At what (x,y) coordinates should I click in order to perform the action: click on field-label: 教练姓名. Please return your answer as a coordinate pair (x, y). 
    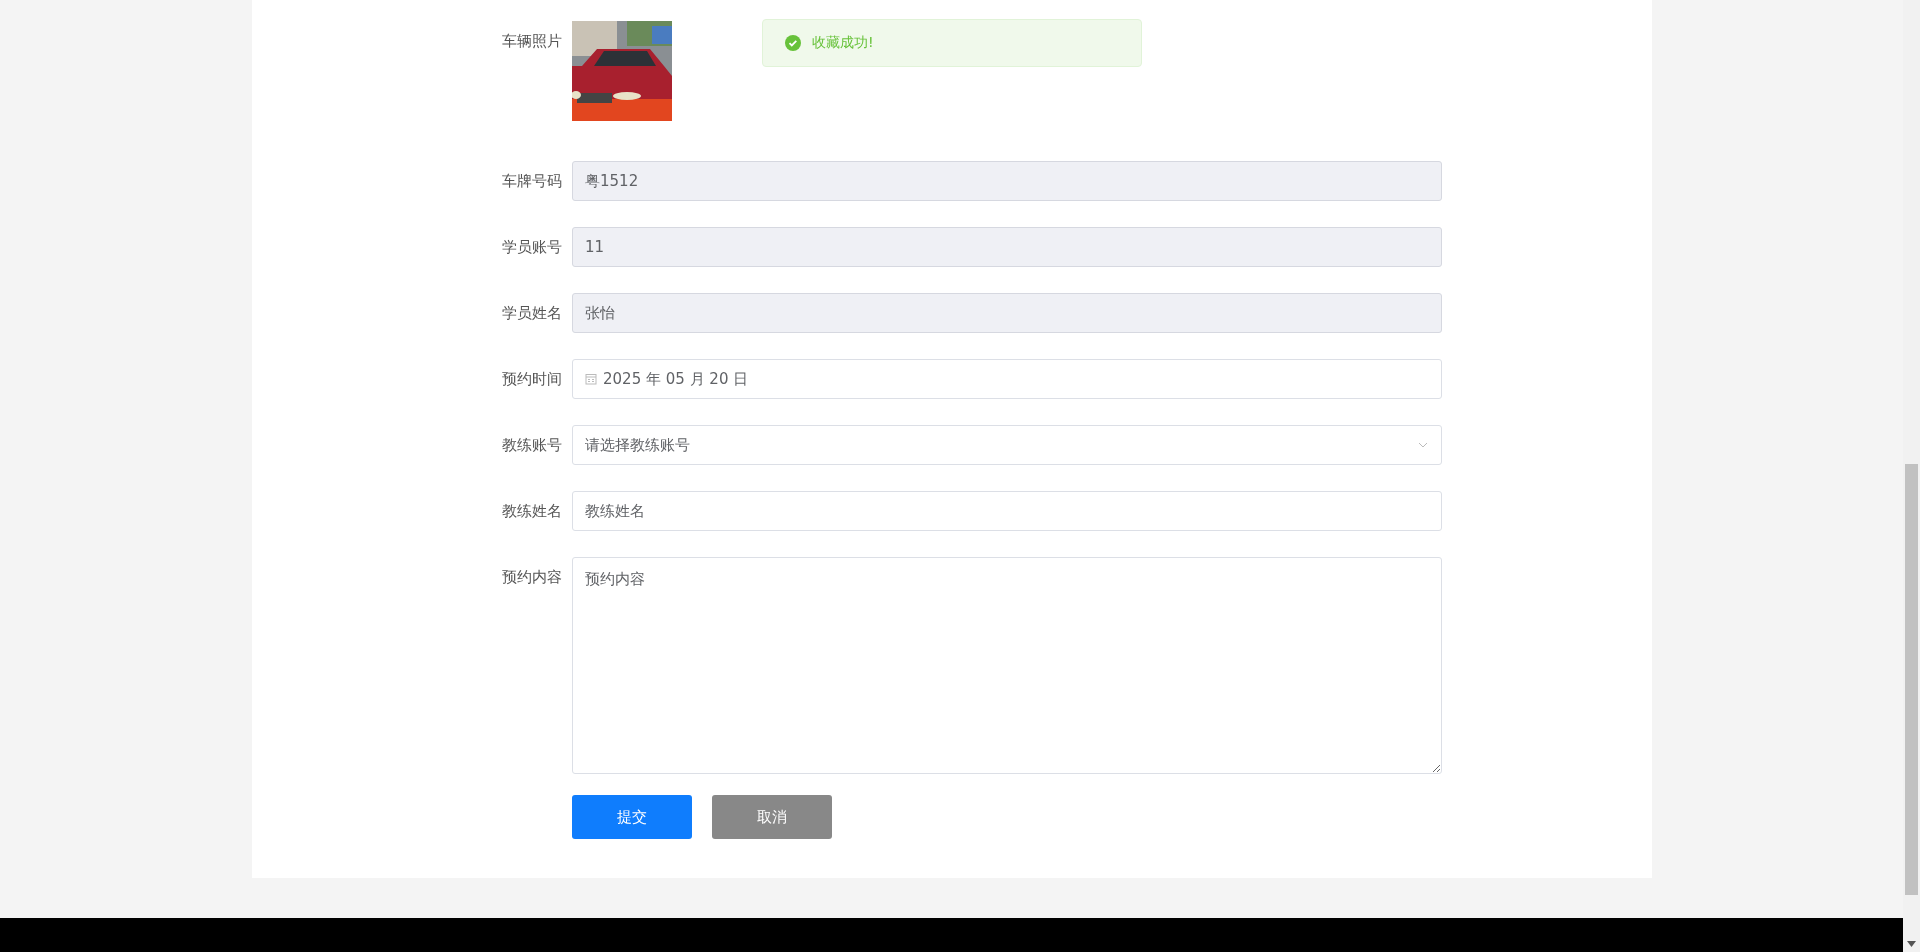
    Looking at the image, I should click on (531, 511).